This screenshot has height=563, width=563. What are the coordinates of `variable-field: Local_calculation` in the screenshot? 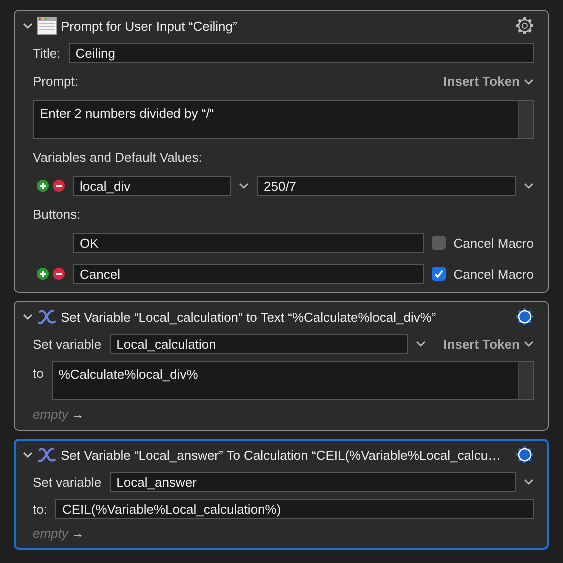 It's located at (259, 344).